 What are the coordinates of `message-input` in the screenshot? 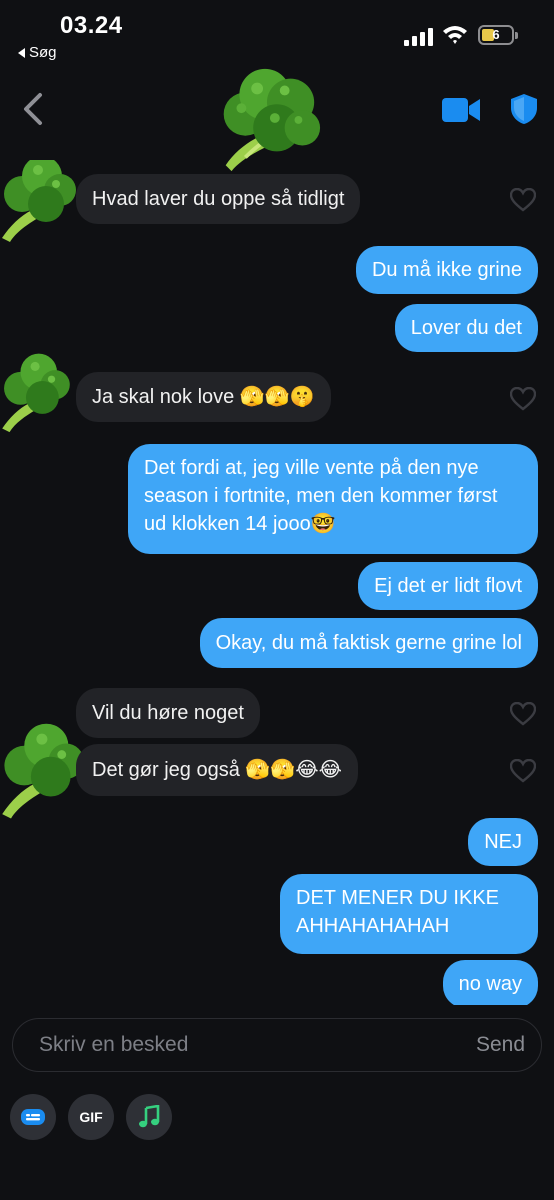 It's located at (239, 1045).